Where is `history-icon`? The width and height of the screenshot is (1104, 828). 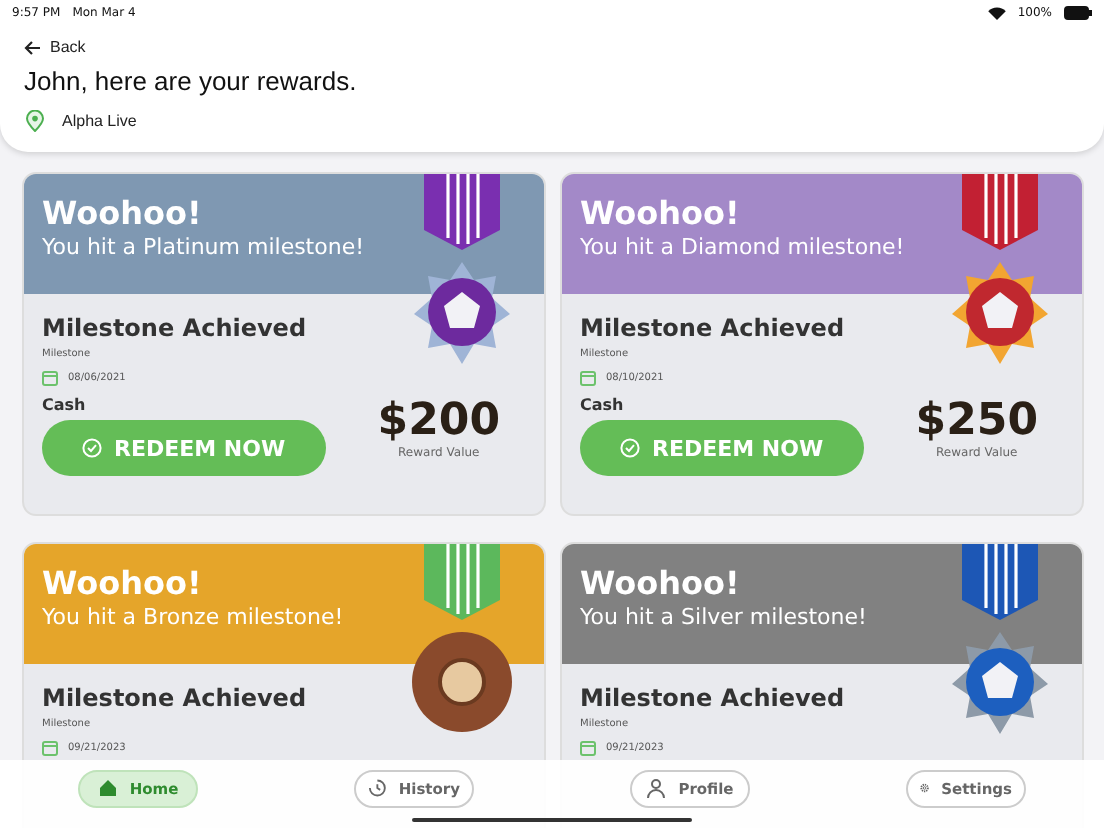 history-icon is located at coordinates (377, 788).